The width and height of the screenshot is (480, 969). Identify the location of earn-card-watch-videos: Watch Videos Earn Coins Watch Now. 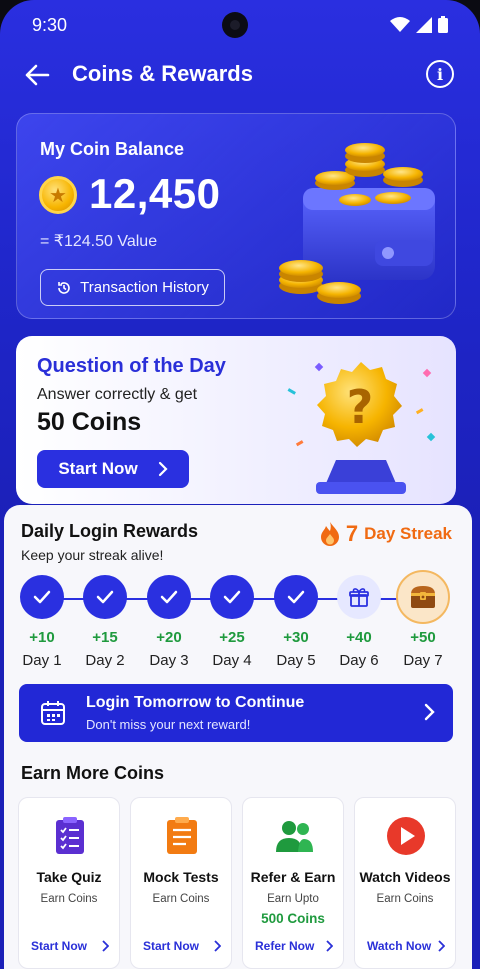
(405, 883).